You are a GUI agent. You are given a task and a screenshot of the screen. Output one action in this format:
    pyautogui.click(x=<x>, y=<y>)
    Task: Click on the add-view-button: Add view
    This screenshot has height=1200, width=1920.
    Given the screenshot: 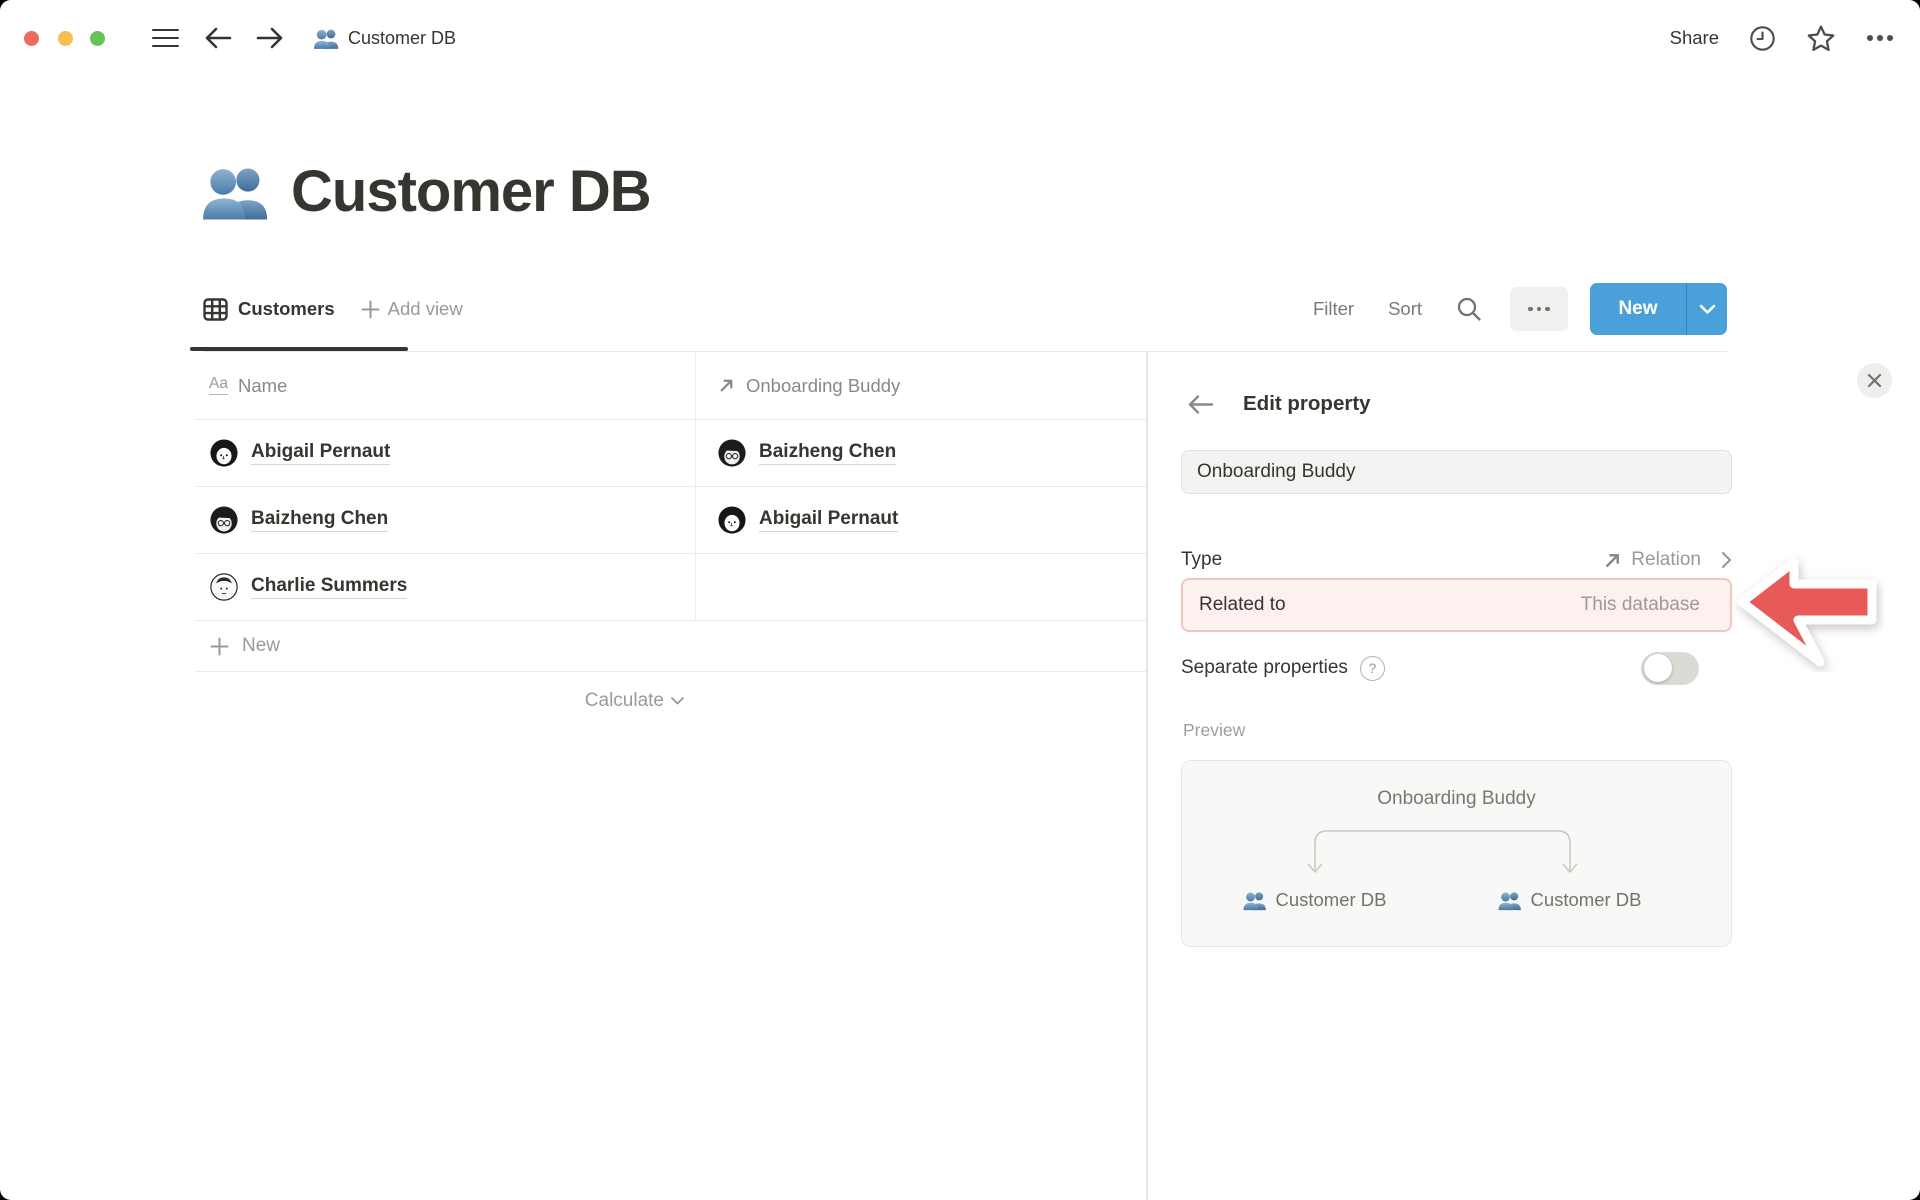 What is the action you would take?
    pyautogui.click(x=412, y=309)
    